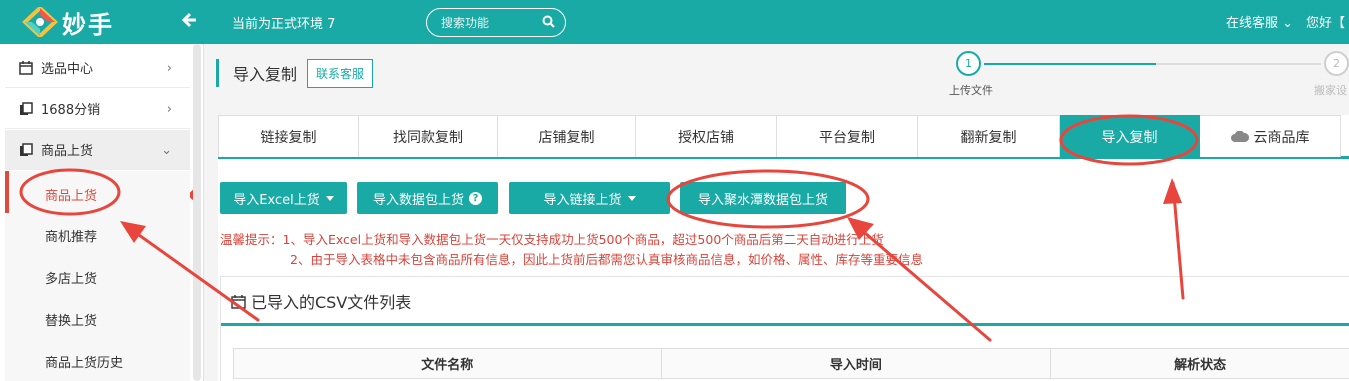 Image resolution: width=1349 pixels, height=381 pixels. I want to click on contact-support-button: 联系客服, so click(340, 73).